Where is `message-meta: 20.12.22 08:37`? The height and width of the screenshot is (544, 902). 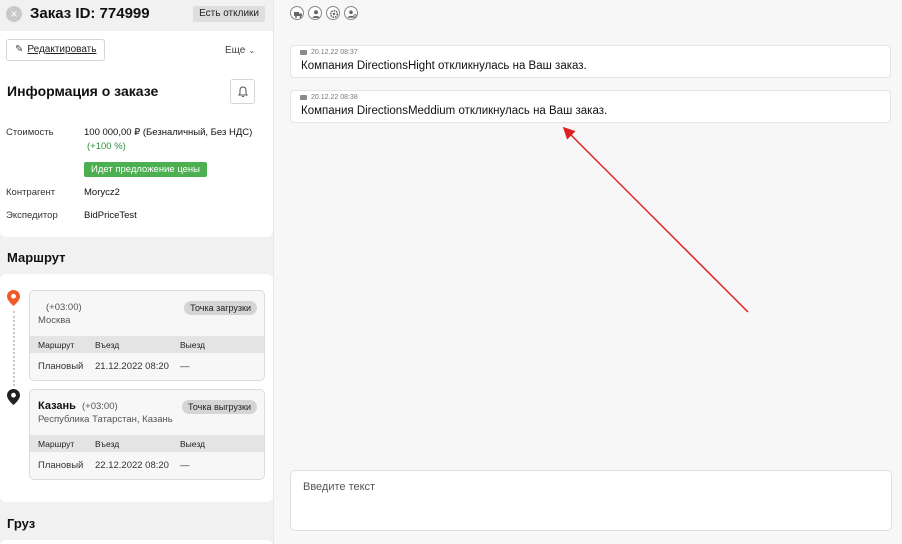 message-meta: 20.12.22 08:37 is located at coordinates (329, 52).